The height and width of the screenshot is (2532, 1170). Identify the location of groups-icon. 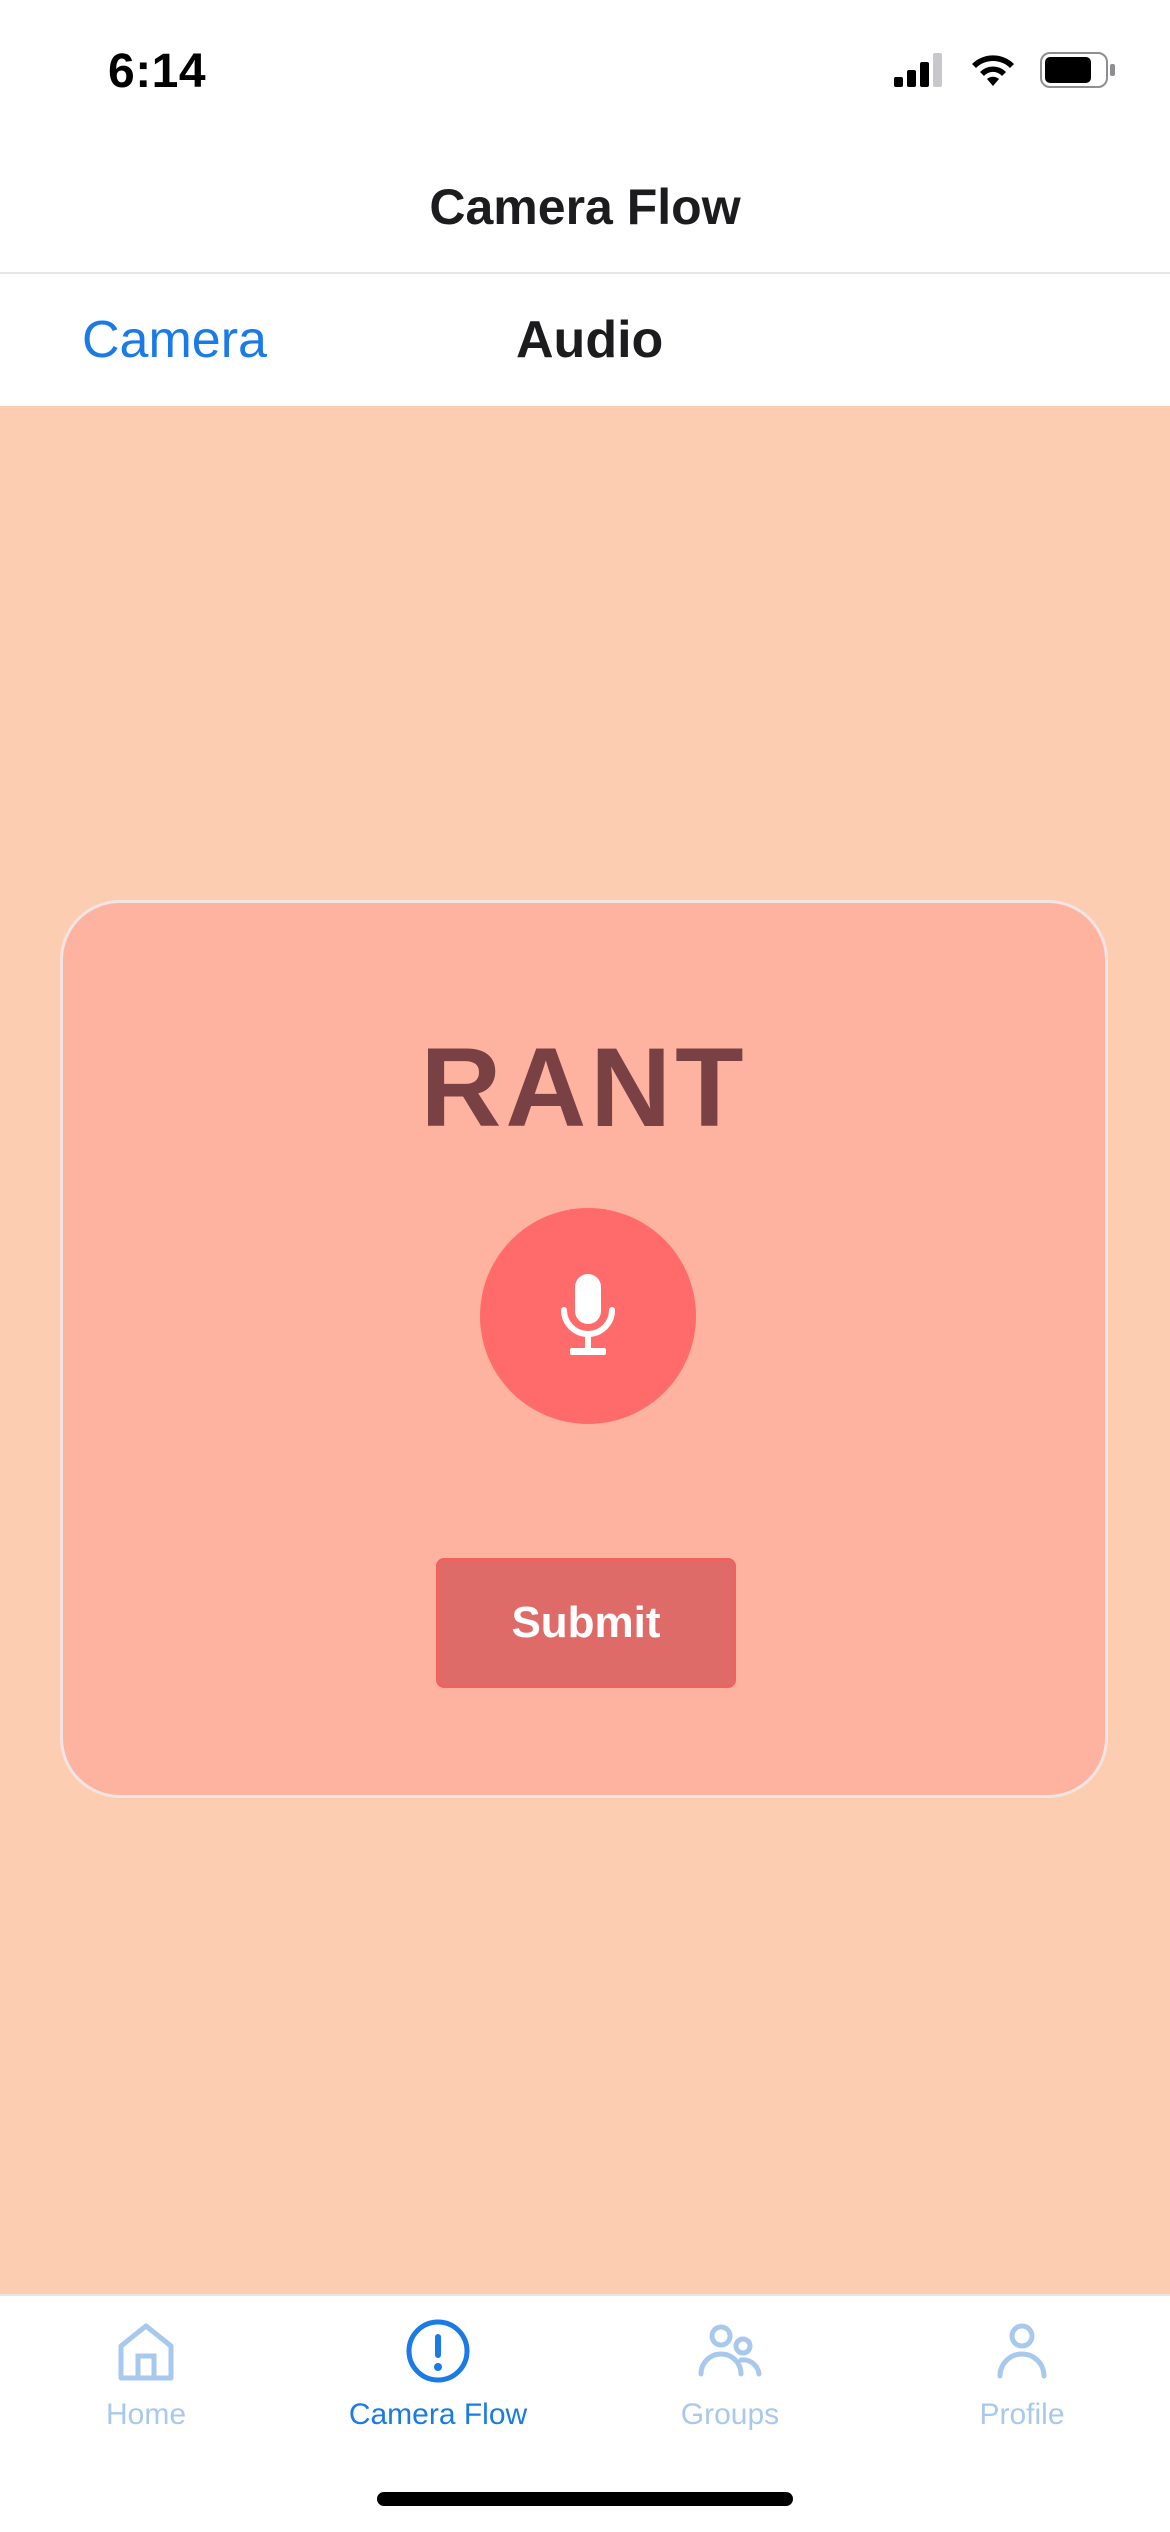
(730, 2350).